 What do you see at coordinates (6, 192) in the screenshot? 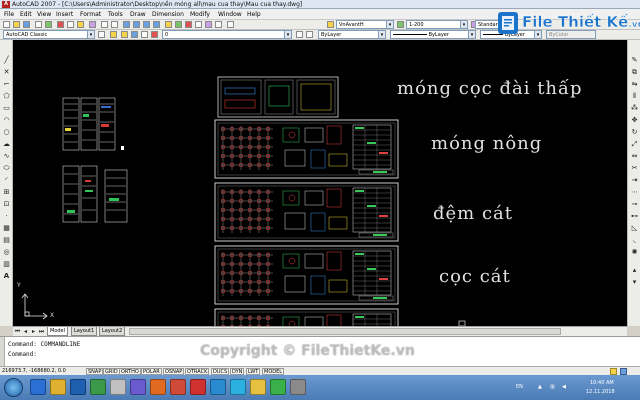
I see `insert-block-icon: ⊞` at bounding box center [6, 192].